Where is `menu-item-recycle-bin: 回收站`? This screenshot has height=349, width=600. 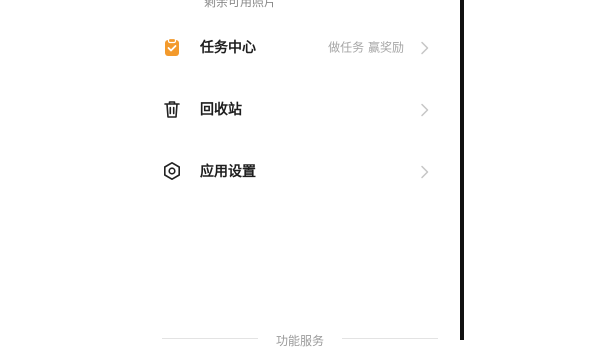 menu-item-recycle-bin: 回收站 is located at coordinates (300, 109).